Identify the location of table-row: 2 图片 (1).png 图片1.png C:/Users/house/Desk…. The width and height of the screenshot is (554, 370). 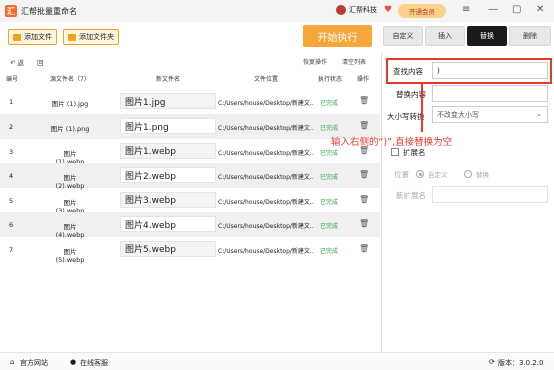
(190, 126).